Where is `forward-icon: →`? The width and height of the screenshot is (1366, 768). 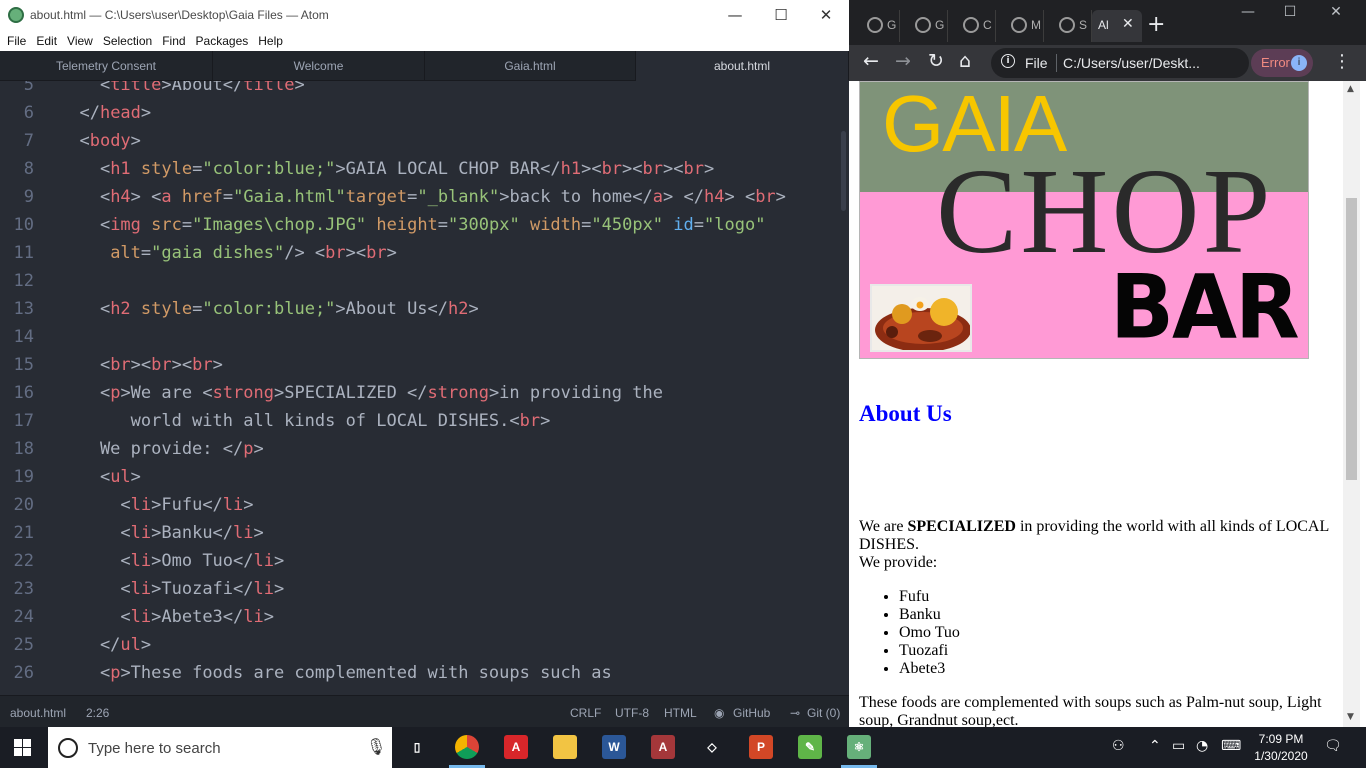
forward-icon: → is located at coordinates (903, 61).